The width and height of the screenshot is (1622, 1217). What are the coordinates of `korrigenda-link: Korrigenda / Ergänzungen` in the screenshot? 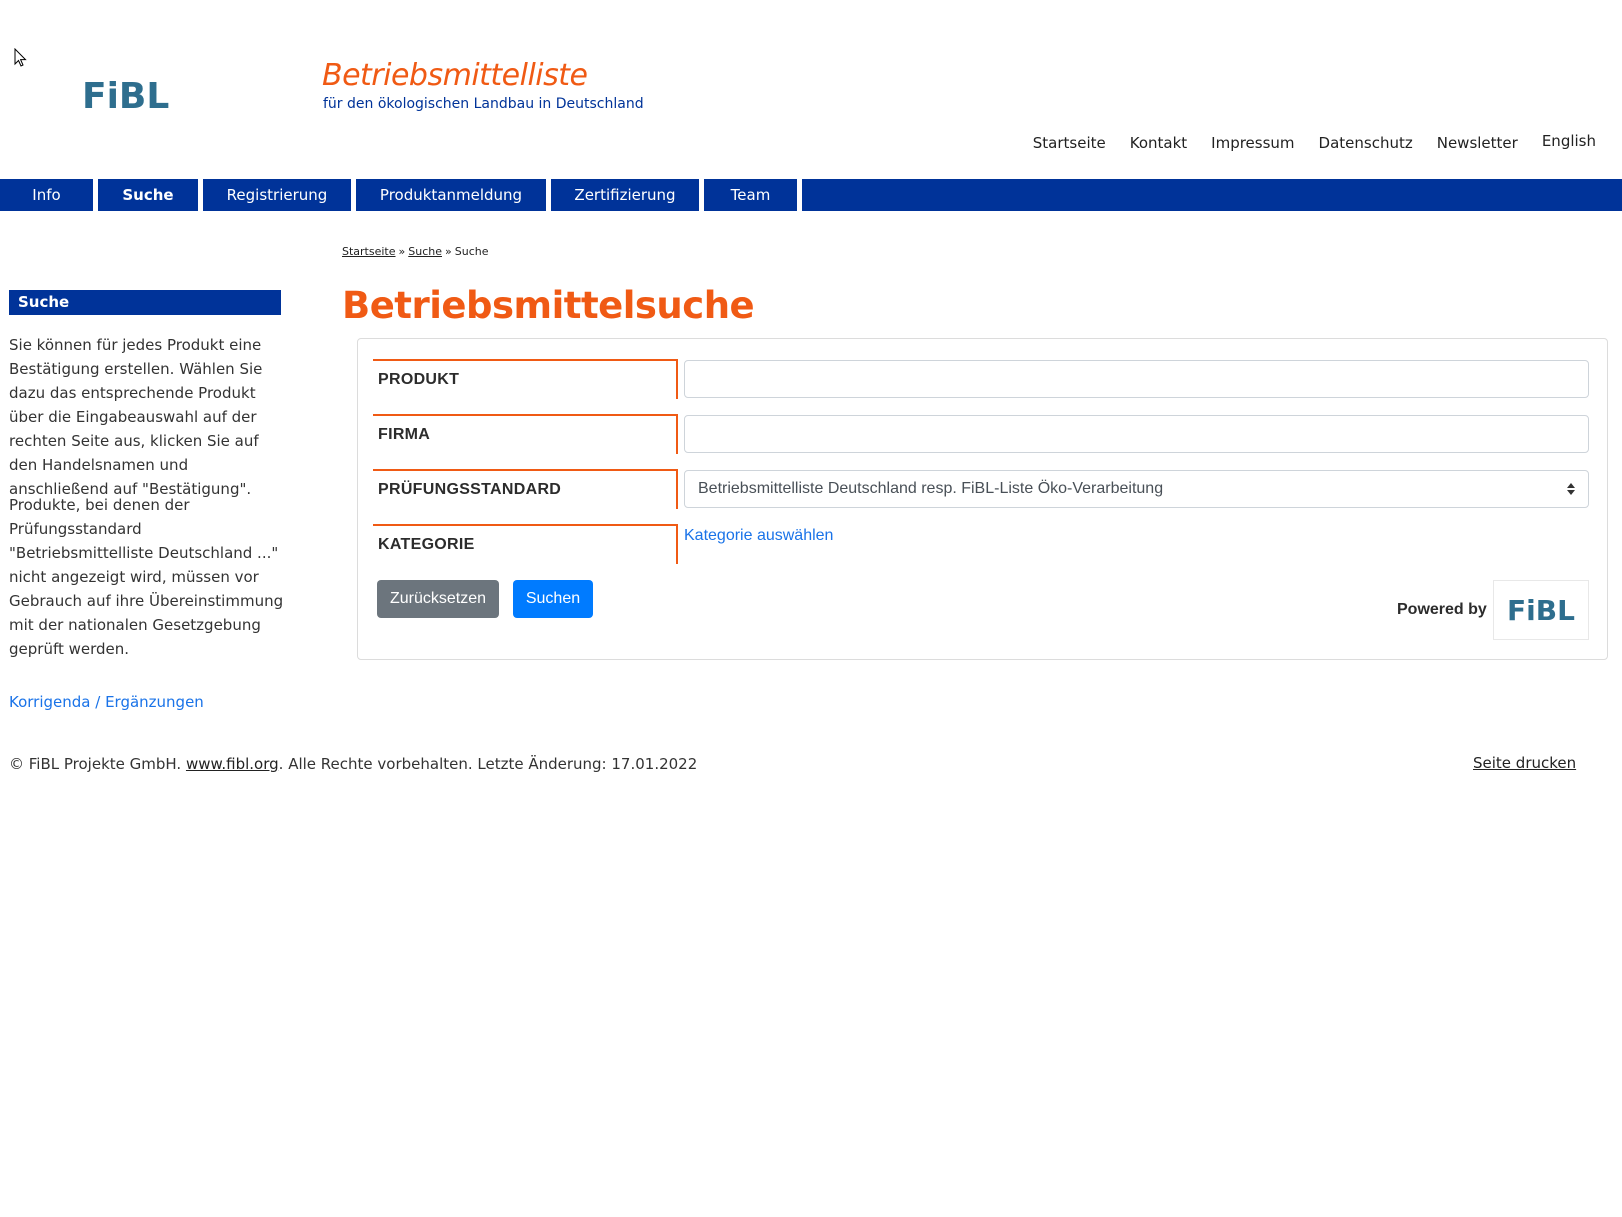 It's located at (106, 702).